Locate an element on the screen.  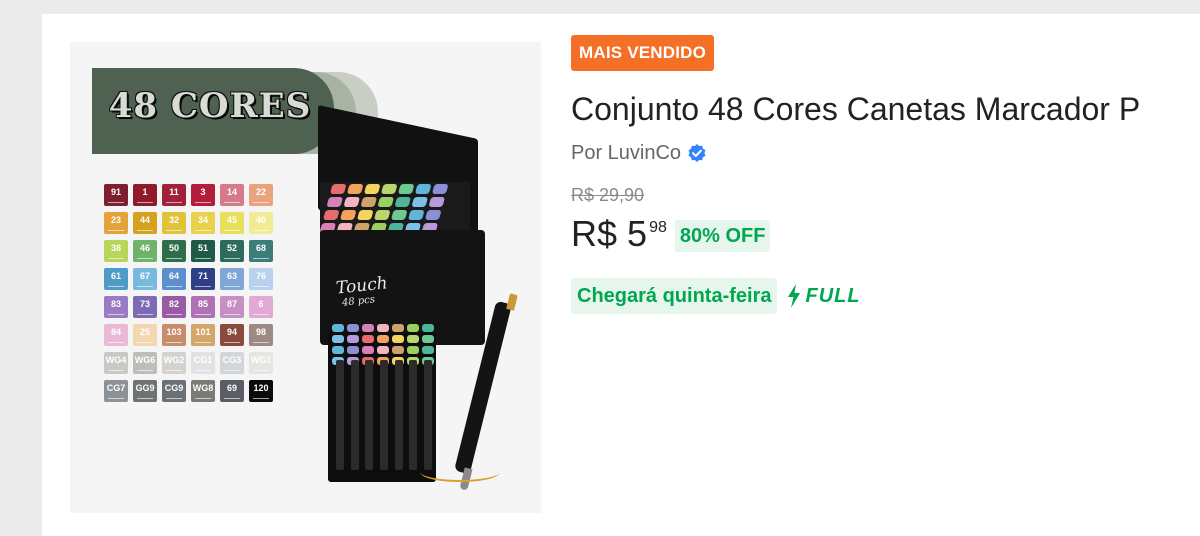
verified-icon is located at coordinates (697, 153).